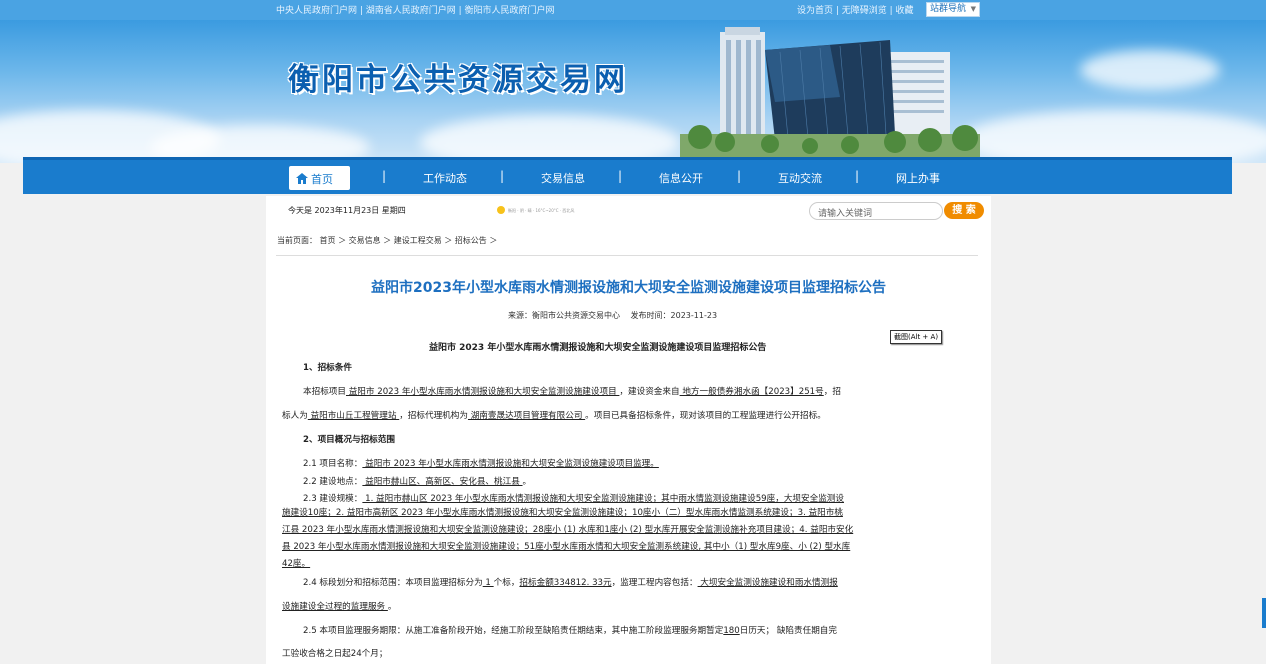  Describe the element at coordinates (628, 288) in the screenshot. I see `page-title: 益阳市2023年小型水库雨水情测报设施和大坝安全监测设施建设项目监理招标公告` at that location.